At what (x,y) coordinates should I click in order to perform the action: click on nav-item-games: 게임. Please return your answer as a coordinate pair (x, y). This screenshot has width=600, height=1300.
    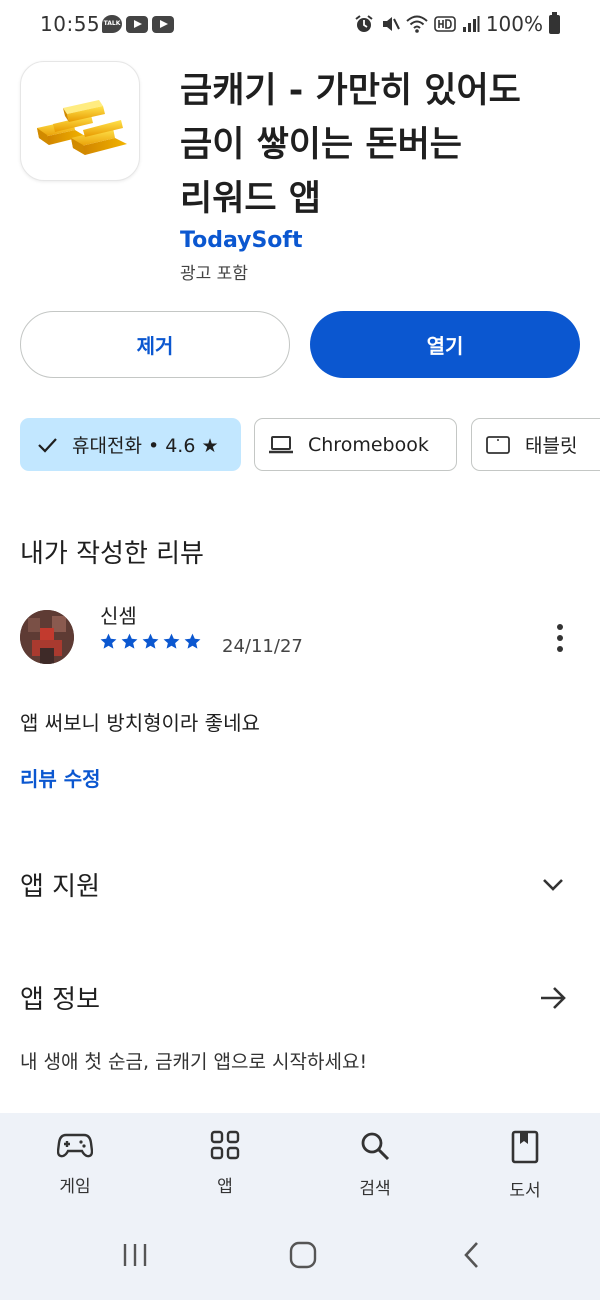
    Looking at the image, I should click on (75, 1163).